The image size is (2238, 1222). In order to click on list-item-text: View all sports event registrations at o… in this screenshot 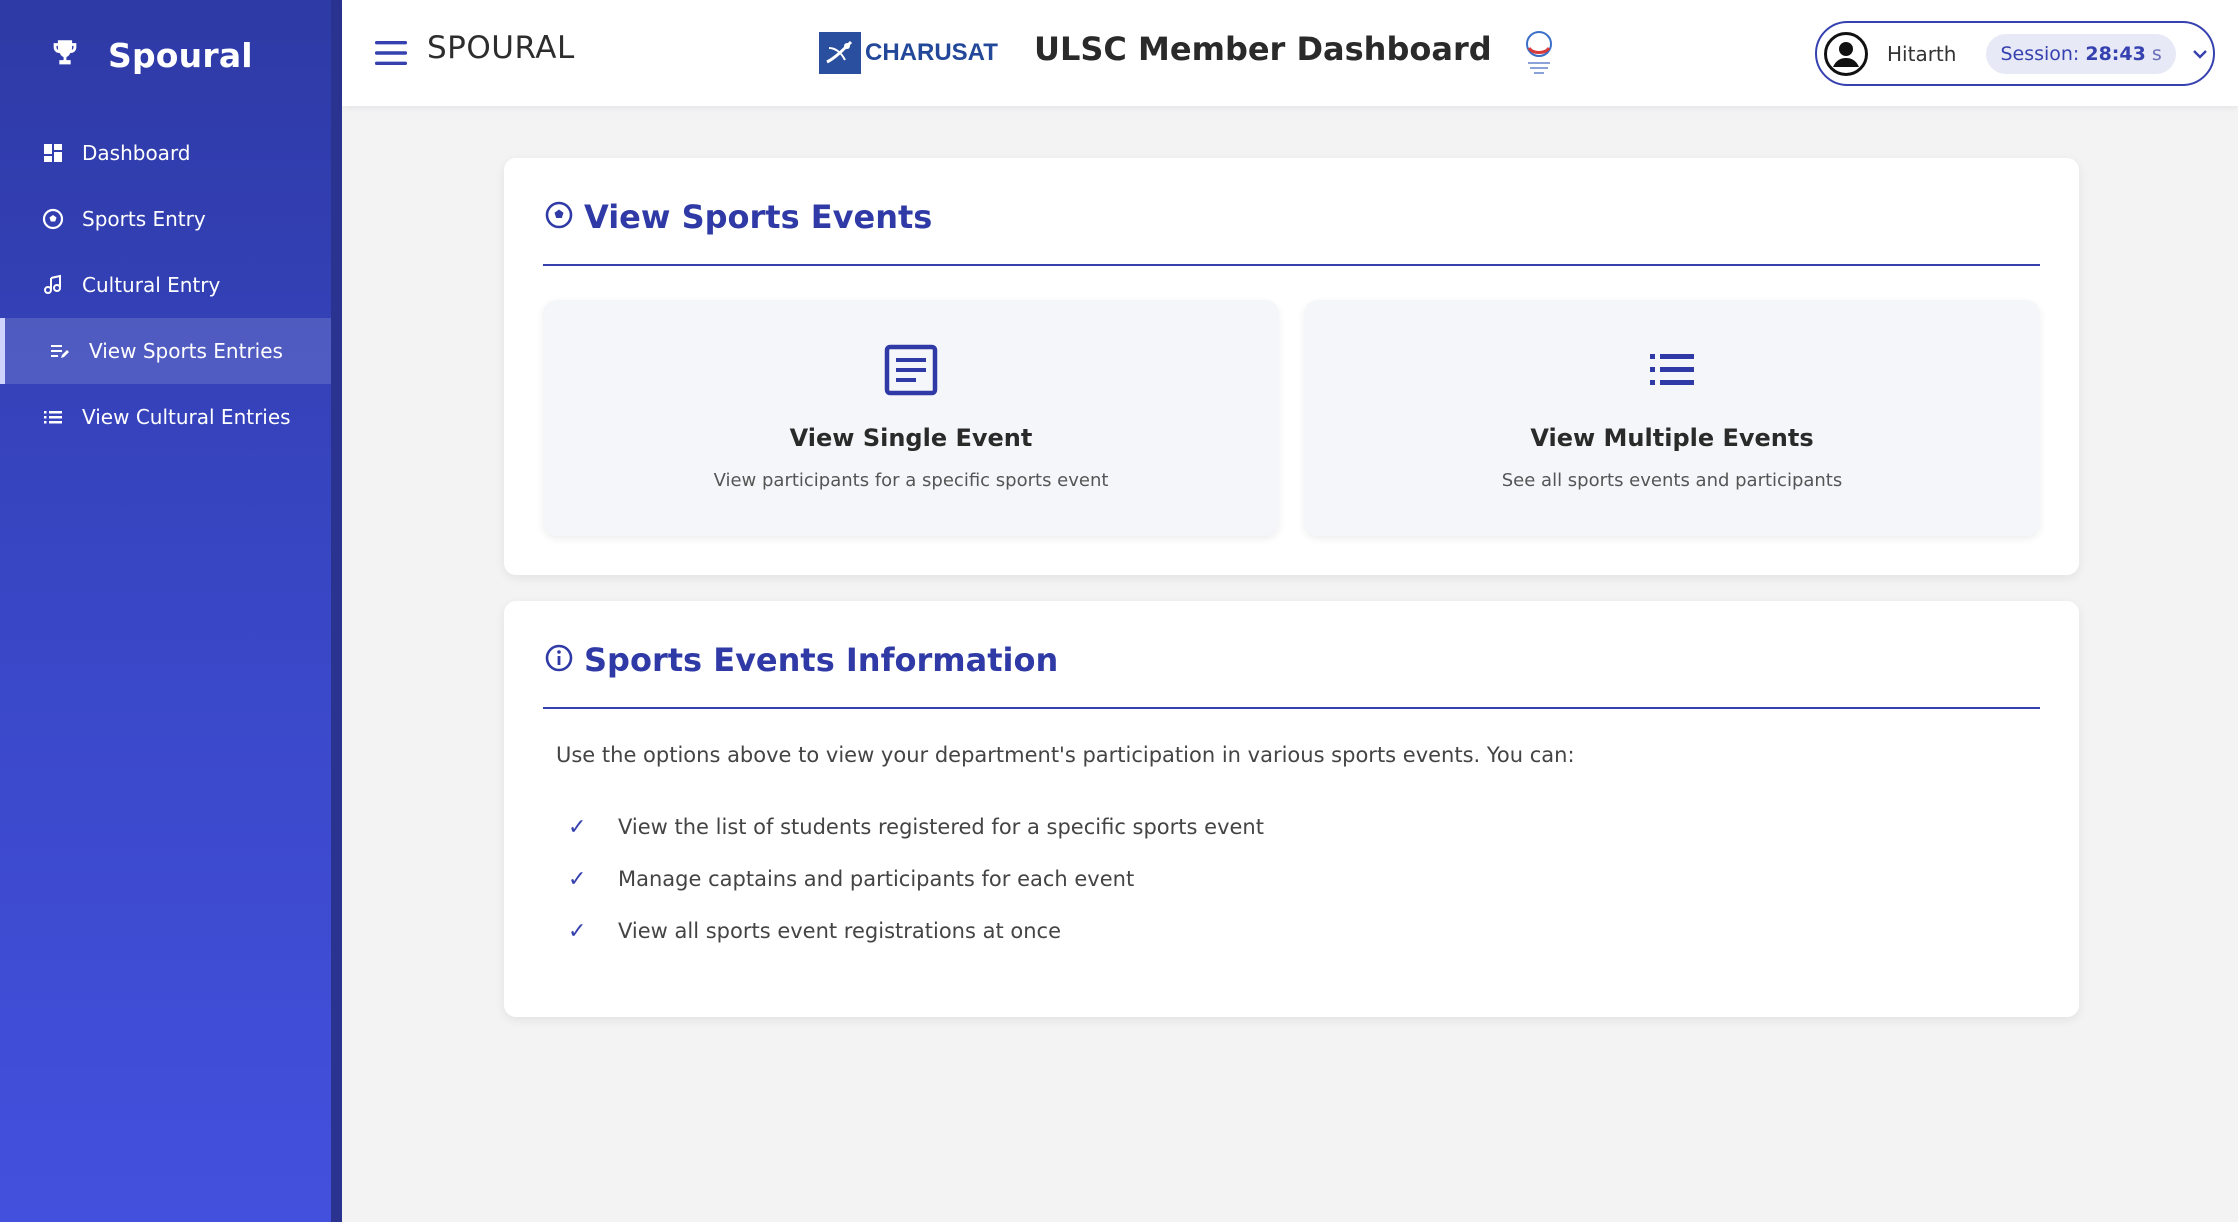, I will do `click(839, 931)`.